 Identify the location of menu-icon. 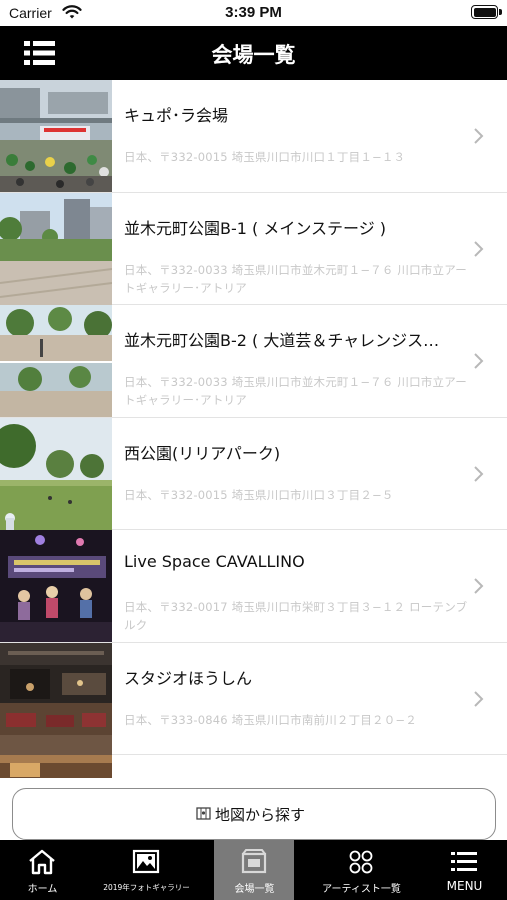
(464, 861).